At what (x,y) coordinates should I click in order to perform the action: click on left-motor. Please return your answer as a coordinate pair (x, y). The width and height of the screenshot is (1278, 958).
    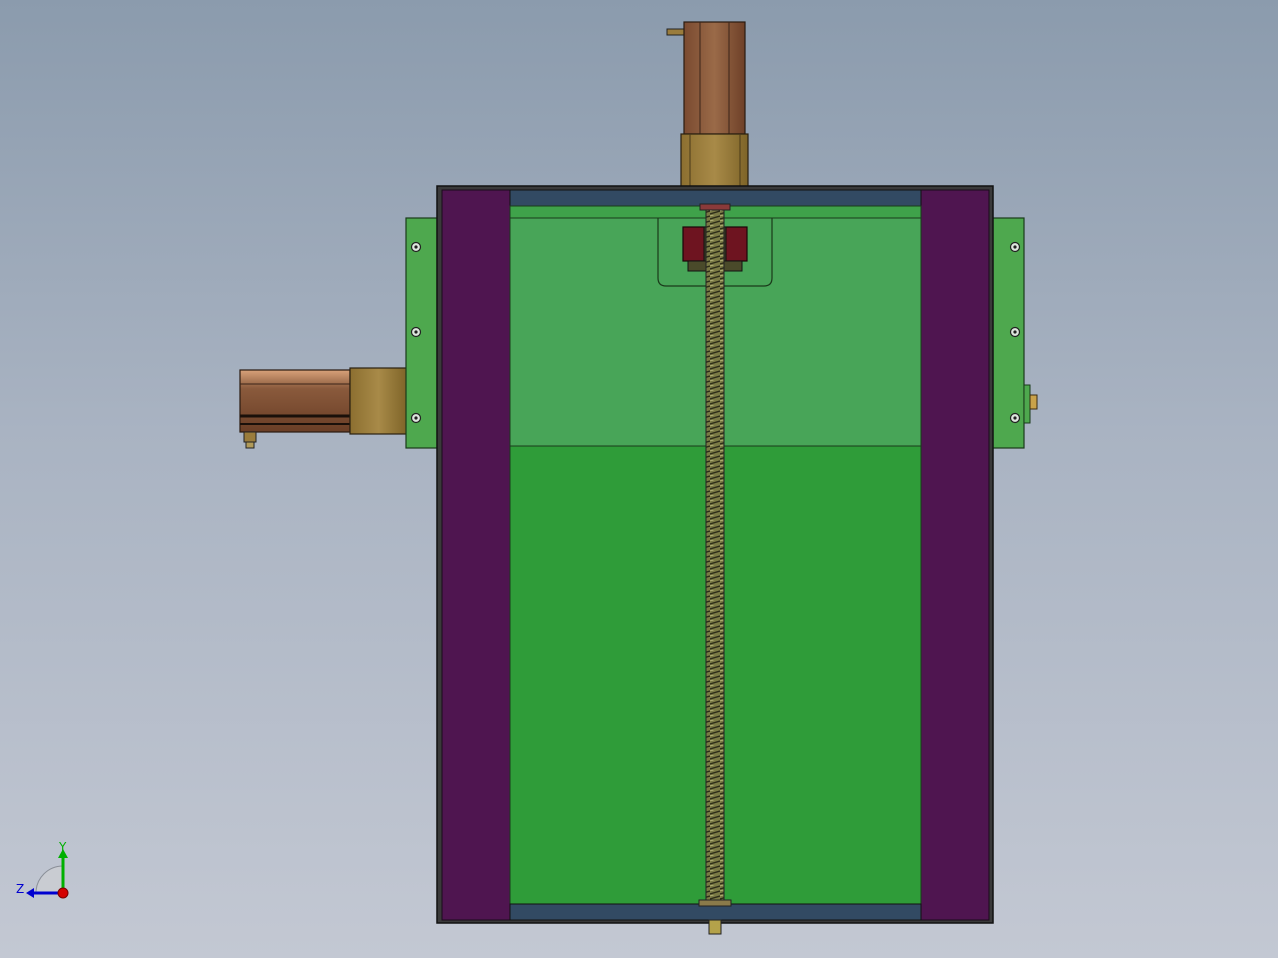
    Looking at the image, I should click on (323, 408).